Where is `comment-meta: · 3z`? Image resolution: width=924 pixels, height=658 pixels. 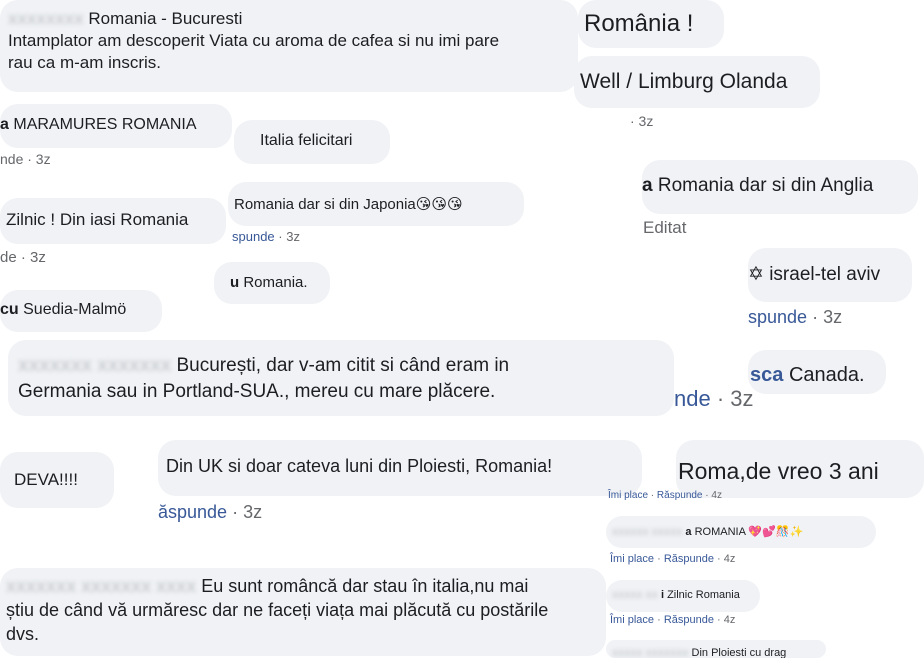
comment-meta: · 3z is located at coordinates (641, 121).